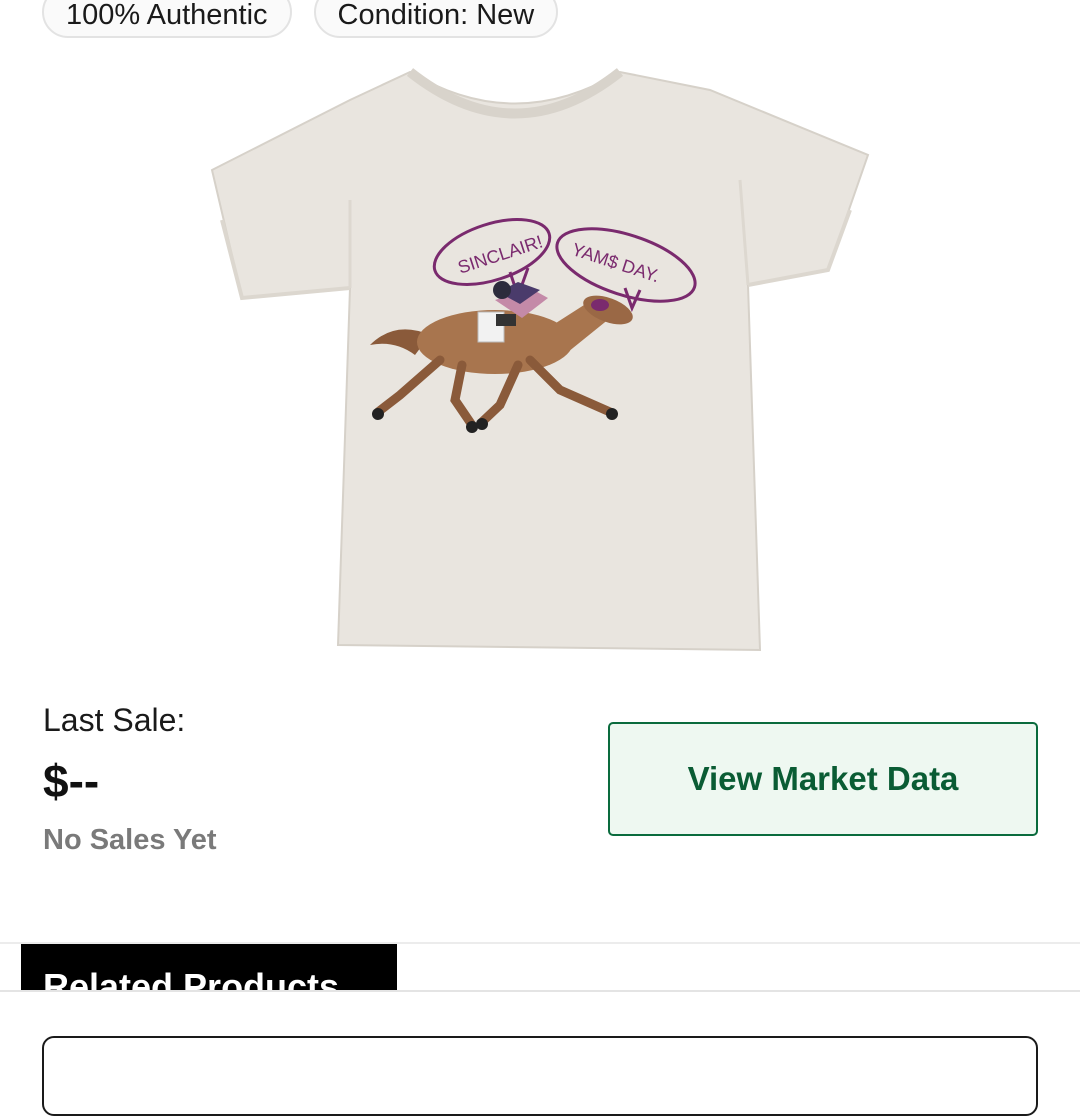 This screenshot has width=1080, height=1116. What do you see at coordinates (436, 19) in the screenshot?
I see `condition-badge: Condition: New` at bounding box center [436, 19].